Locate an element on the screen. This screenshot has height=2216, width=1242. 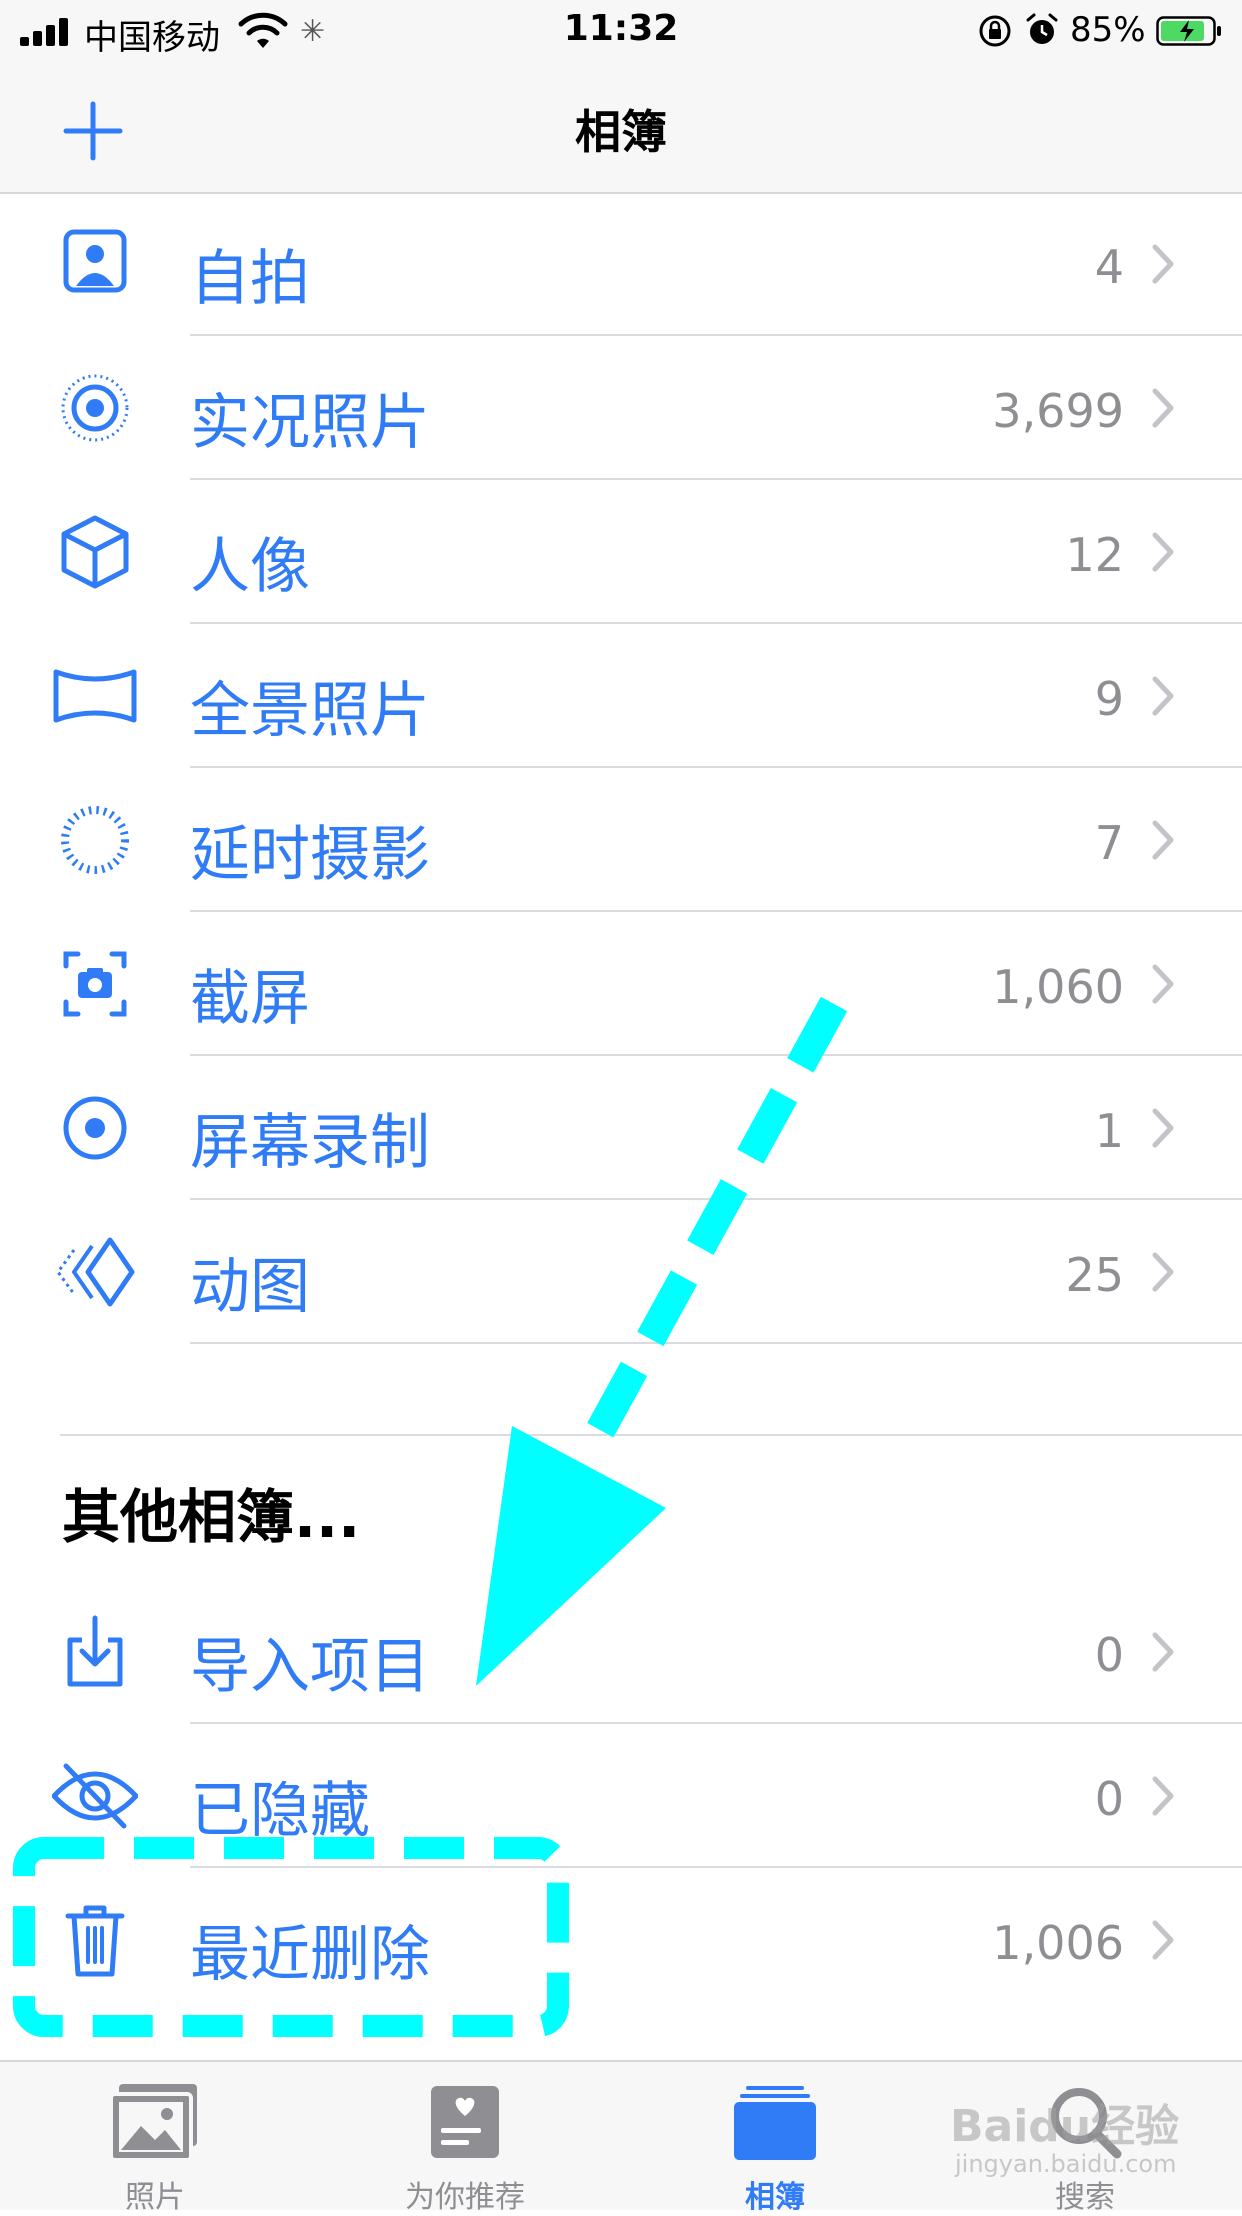
for-you-tab-icon is located at coordinates (465, 2122).